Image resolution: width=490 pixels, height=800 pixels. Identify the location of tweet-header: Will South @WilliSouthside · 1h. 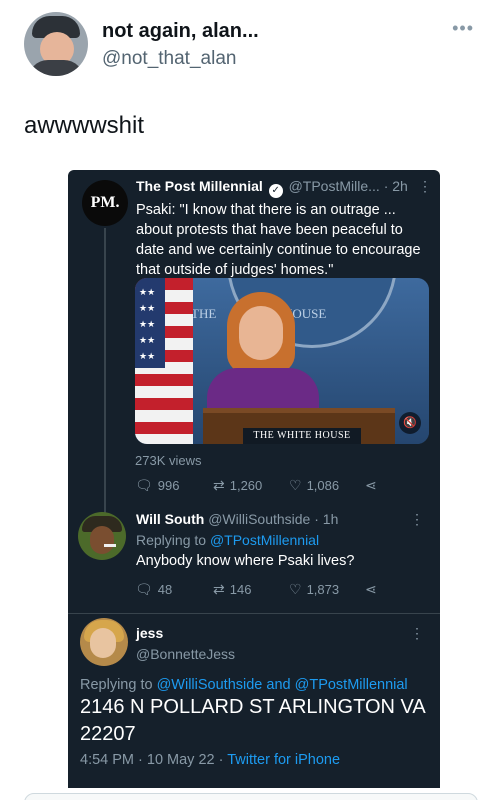
(237, 519).